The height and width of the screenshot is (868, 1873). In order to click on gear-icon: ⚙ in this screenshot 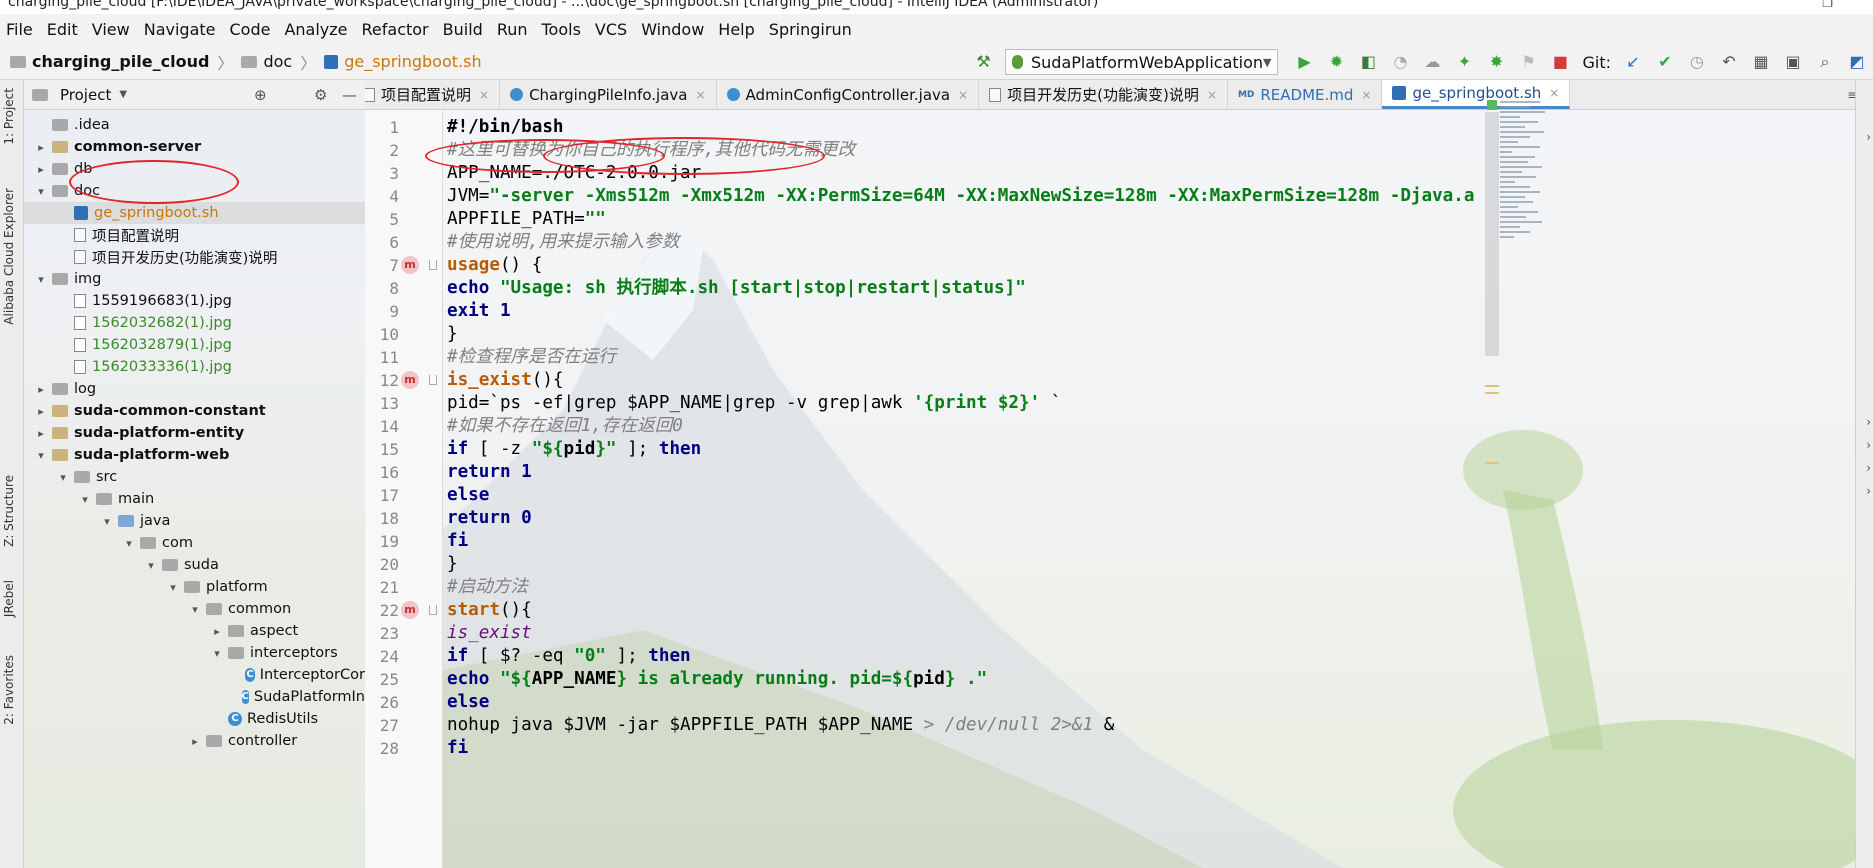, I will do `click(320, 95)`.